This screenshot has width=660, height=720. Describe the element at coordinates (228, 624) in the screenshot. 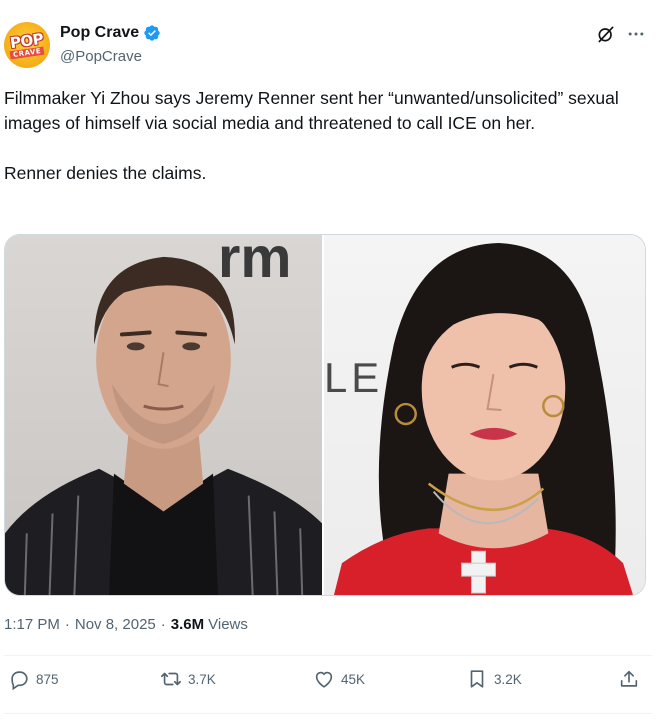

I see `views-label: Views` at that location.